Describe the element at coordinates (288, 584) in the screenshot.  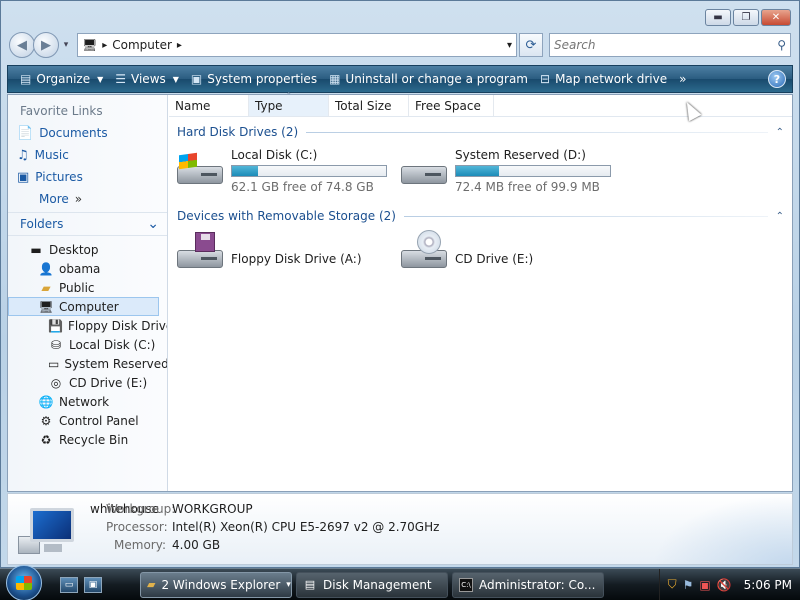
I see `chevron-down-icon: ▾` at that location.